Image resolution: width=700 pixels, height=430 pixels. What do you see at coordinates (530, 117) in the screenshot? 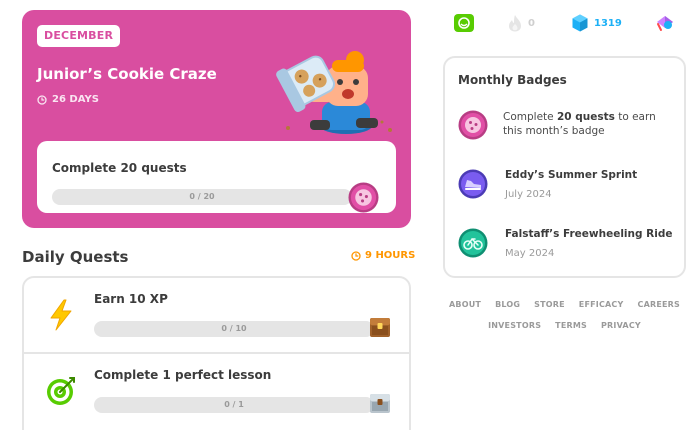
I see `desc-pre: Complete` at bounding box center [530, 117].